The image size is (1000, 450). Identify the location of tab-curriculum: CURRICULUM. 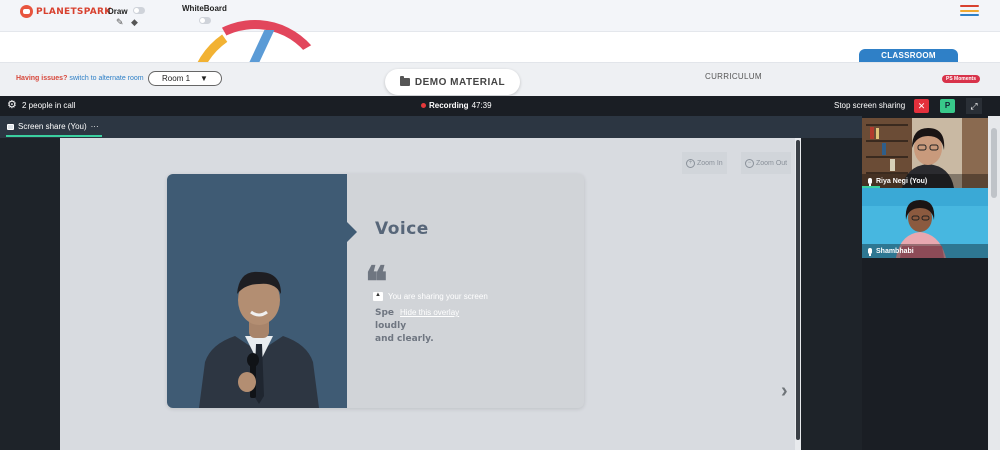
(733, 76).